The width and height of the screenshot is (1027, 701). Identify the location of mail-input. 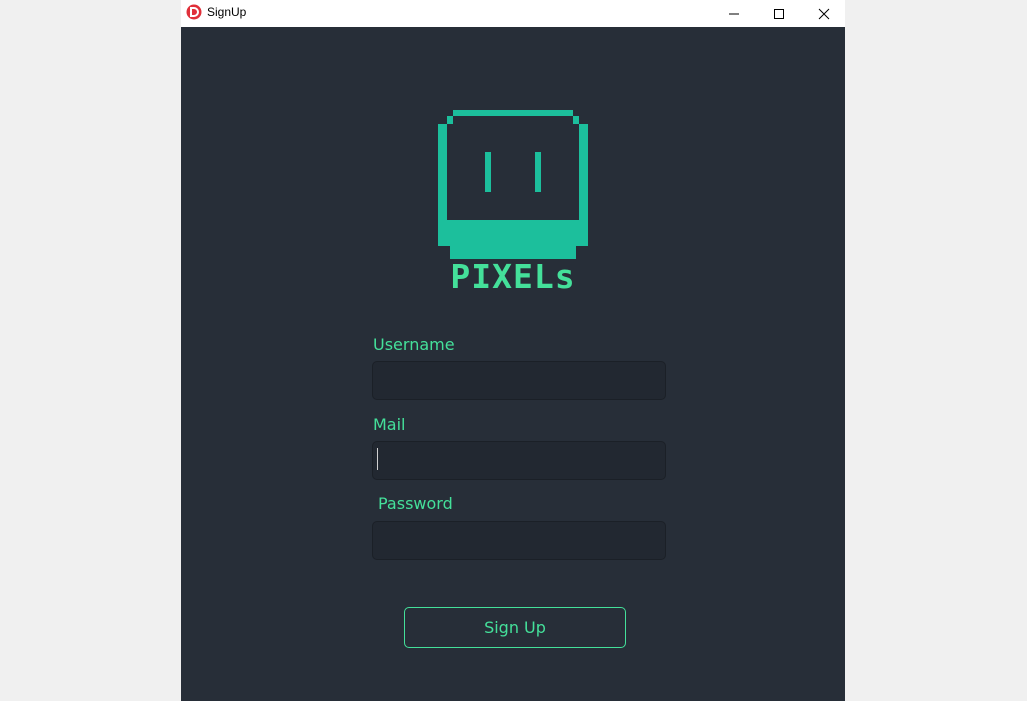
(519, 460).